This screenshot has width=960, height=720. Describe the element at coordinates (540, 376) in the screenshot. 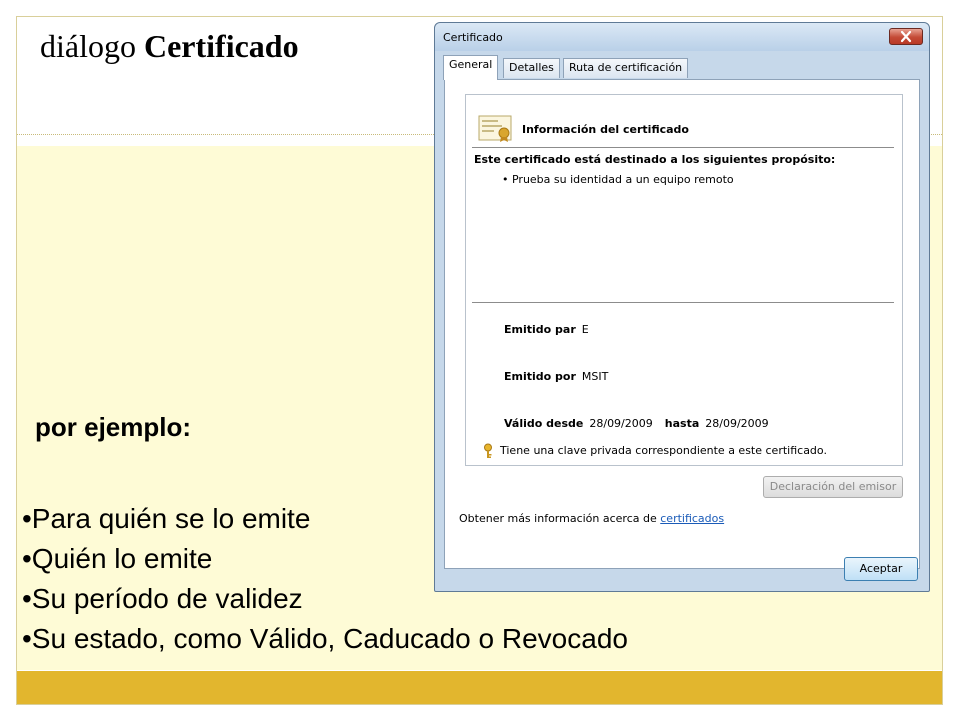

I see `issued-by-label: Emitido por` at that location.